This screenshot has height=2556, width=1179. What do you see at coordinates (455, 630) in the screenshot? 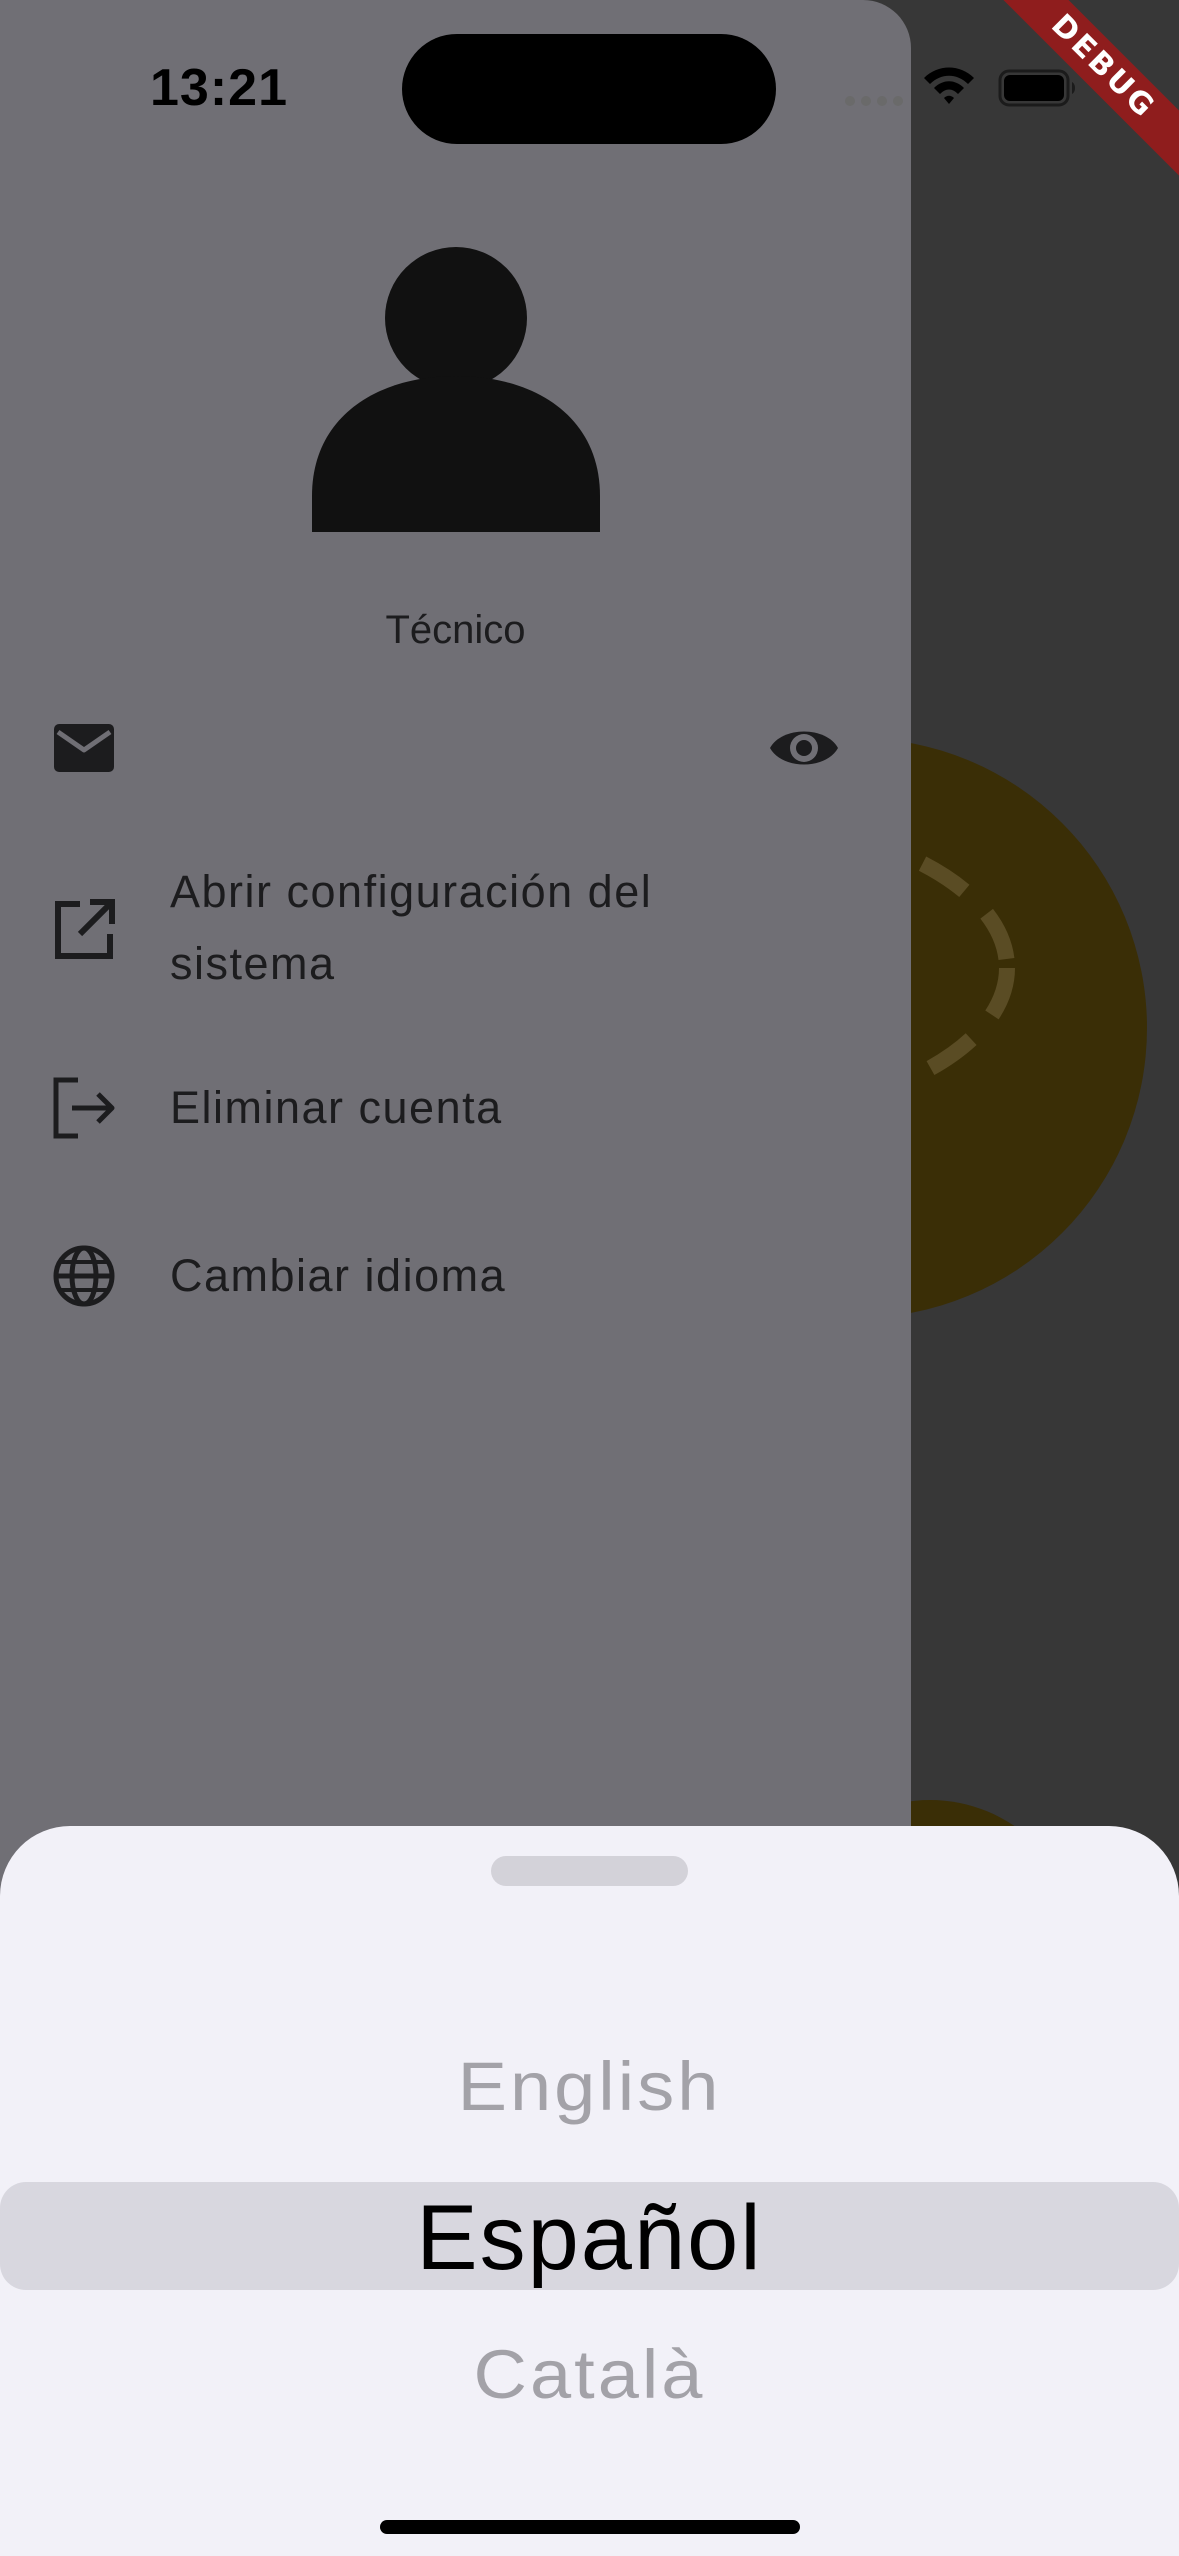
I see `username-label: Técnico` at bounding box center [455, 630].